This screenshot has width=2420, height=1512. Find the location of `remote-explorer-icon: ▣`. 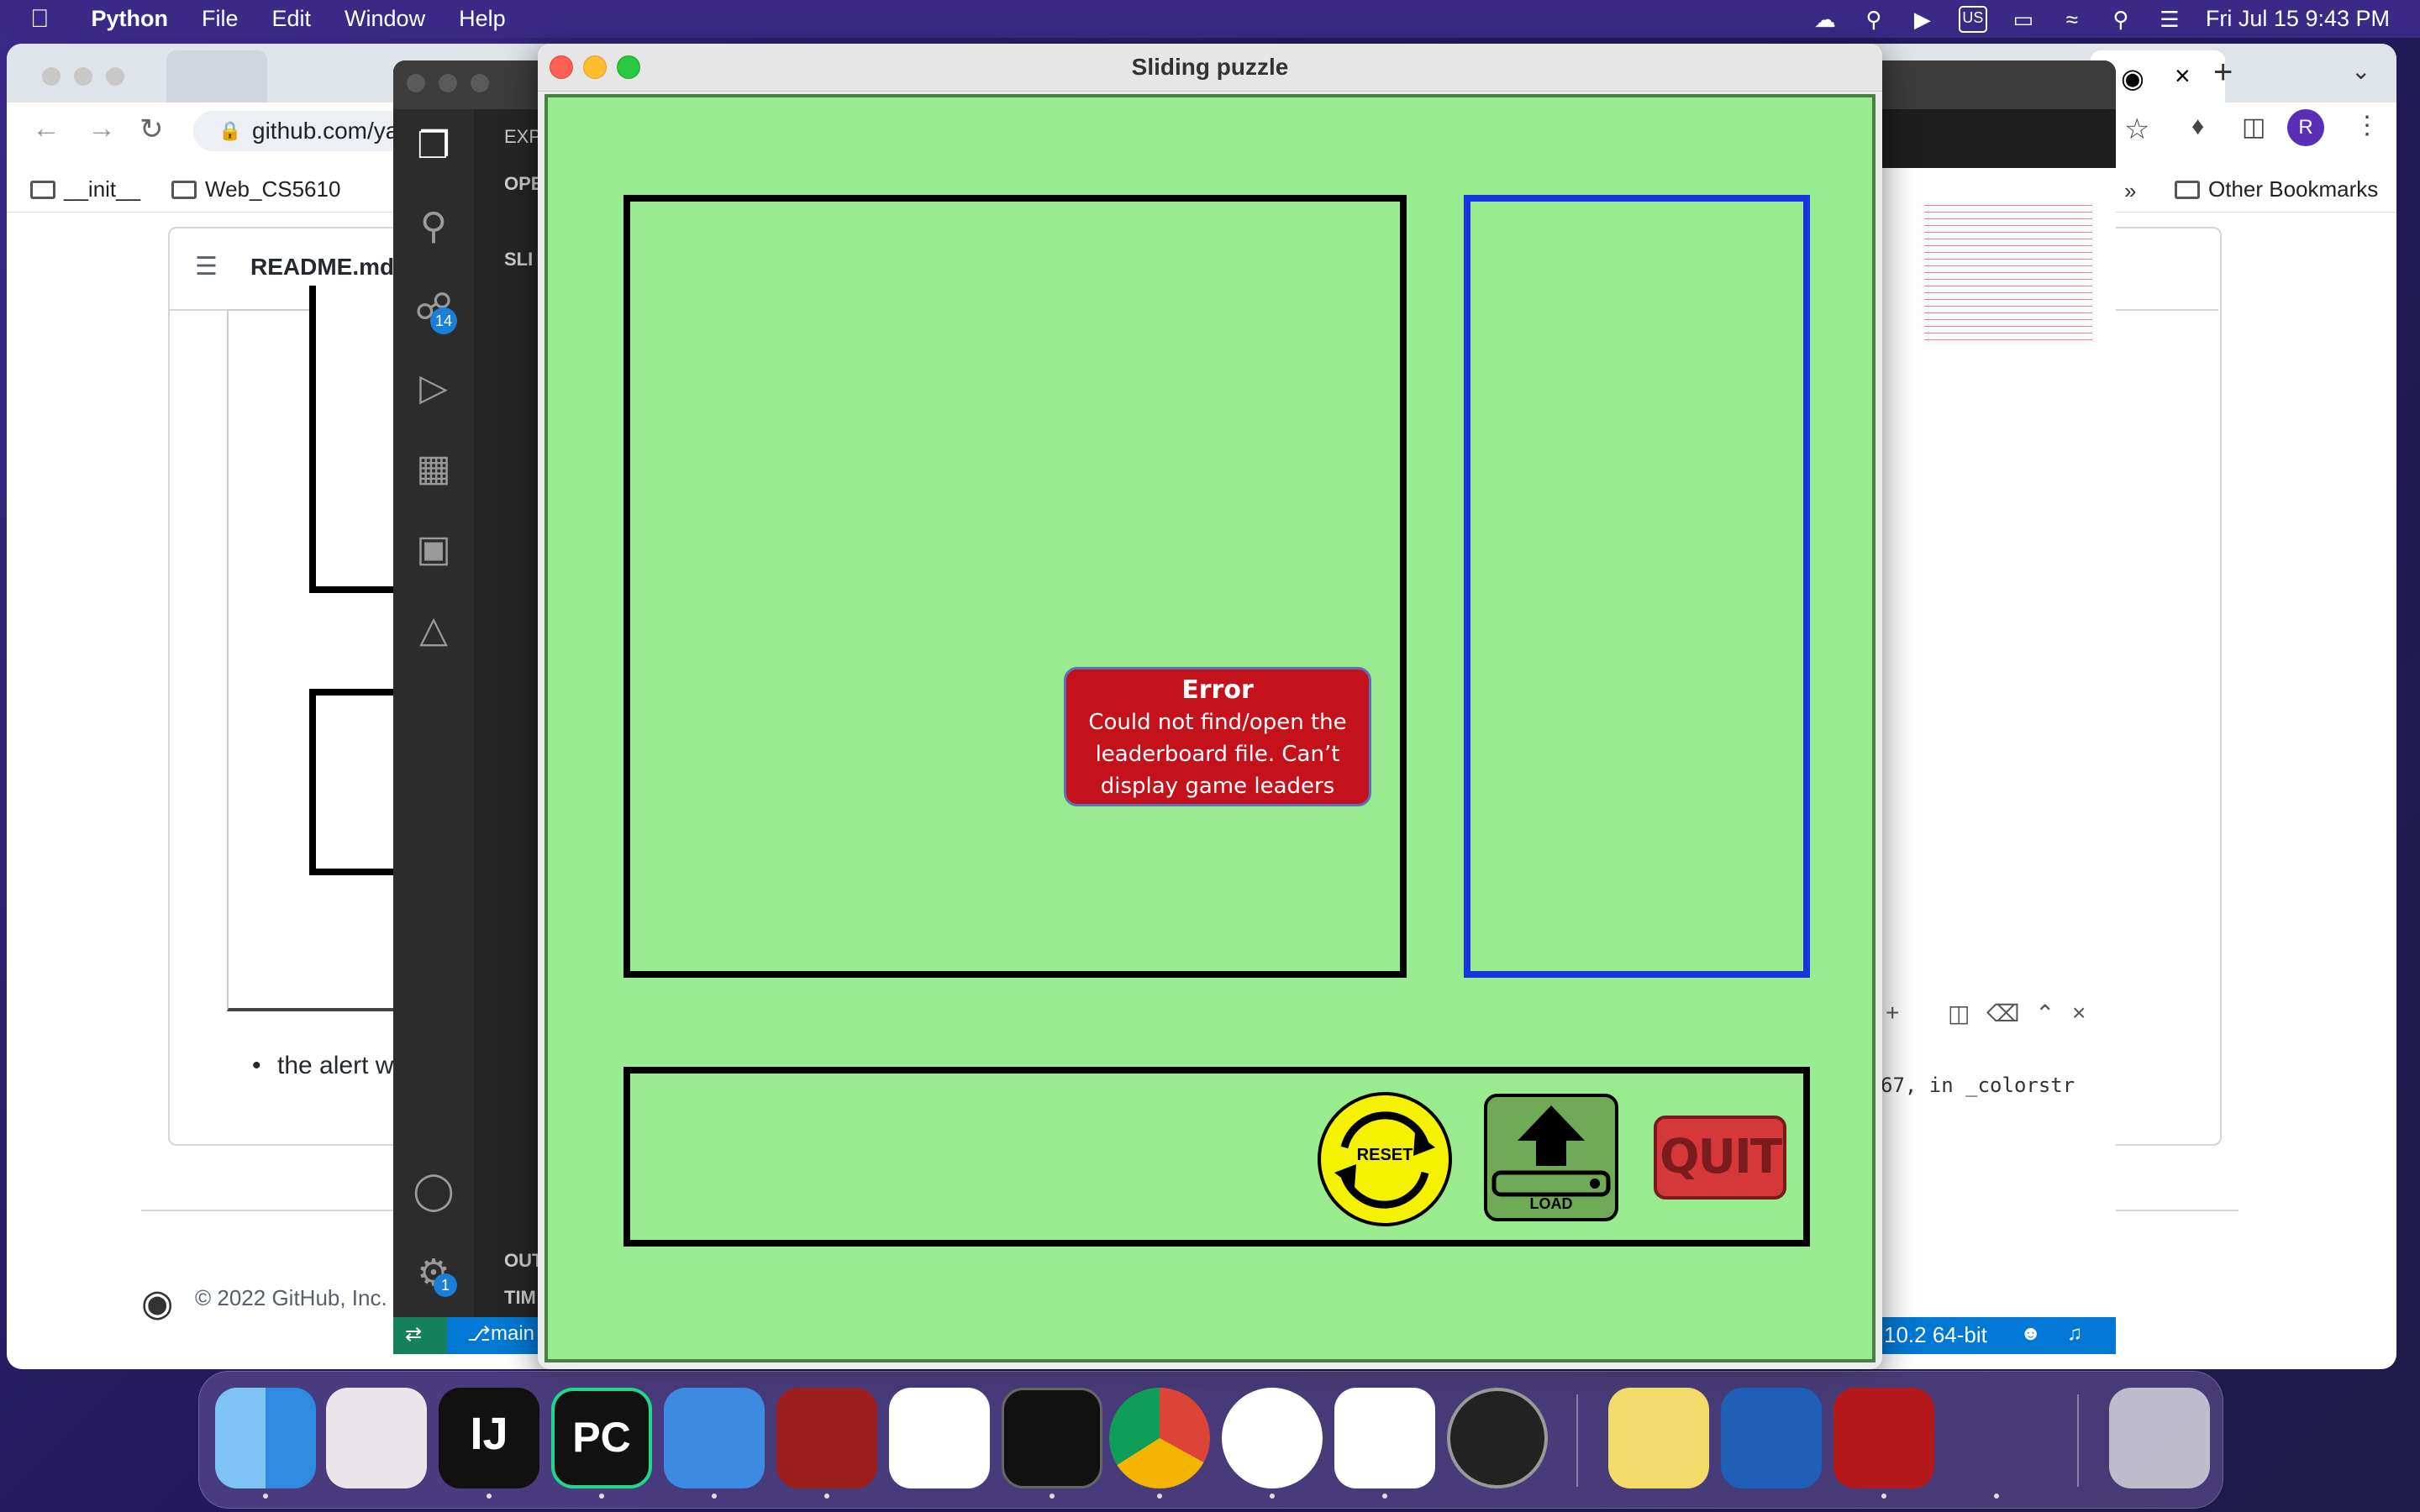

remote-explorer-icon: ▣ is located at coordinates (434, 549).